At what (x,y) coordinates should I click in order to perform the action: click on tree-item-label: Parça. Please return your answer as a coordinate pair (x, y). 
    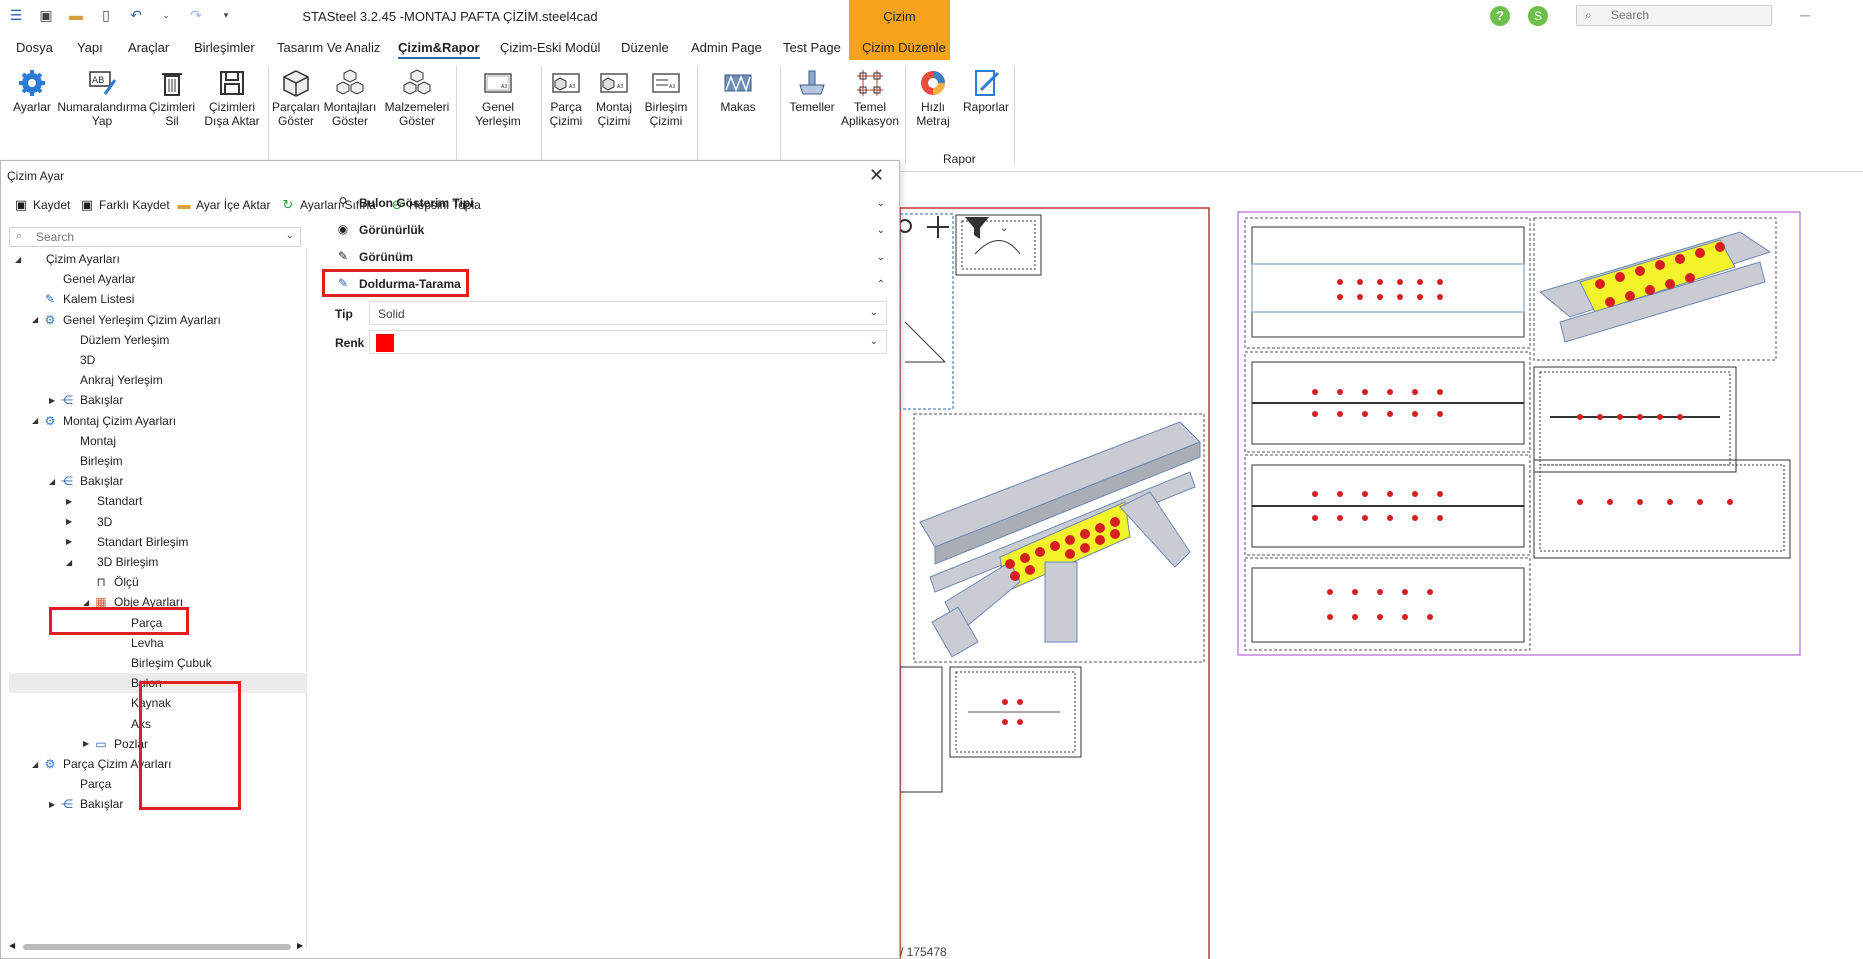
    Looking at the image, I should click on (96, 784).